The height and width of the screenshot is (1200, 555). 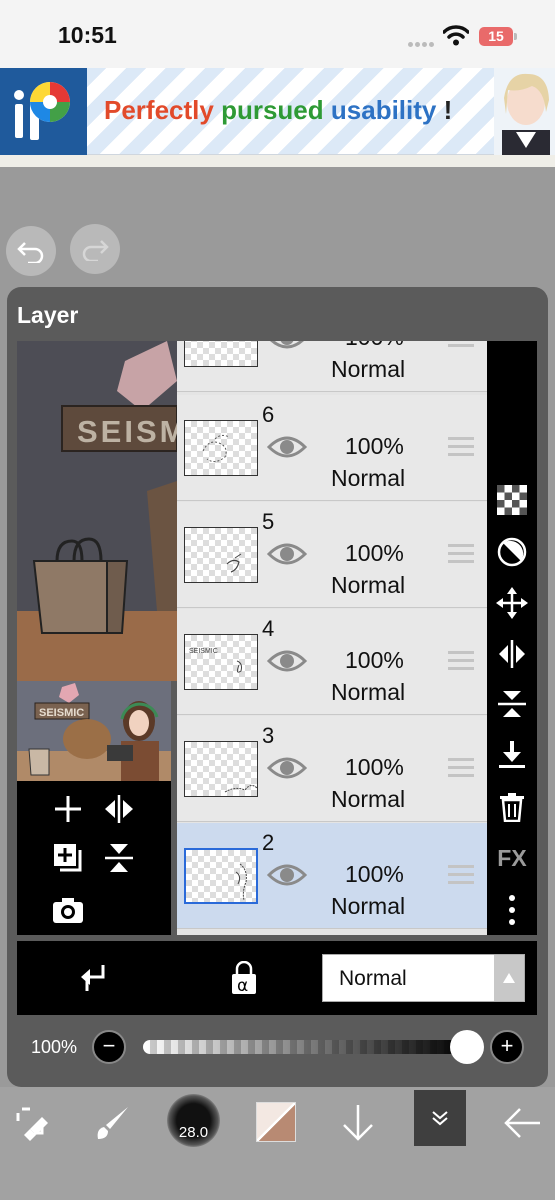 I want to click on opacity-label: 100%, so click(x=54, y=1047).